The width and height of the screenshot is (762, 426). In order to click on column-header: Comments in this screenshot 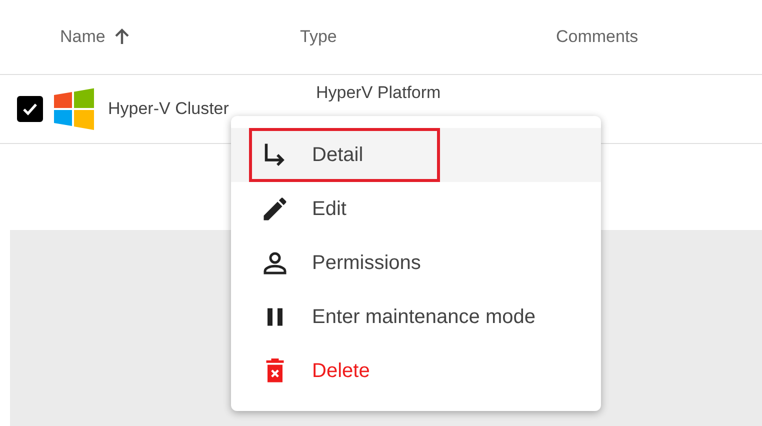, I will do `click(597, 37)`.